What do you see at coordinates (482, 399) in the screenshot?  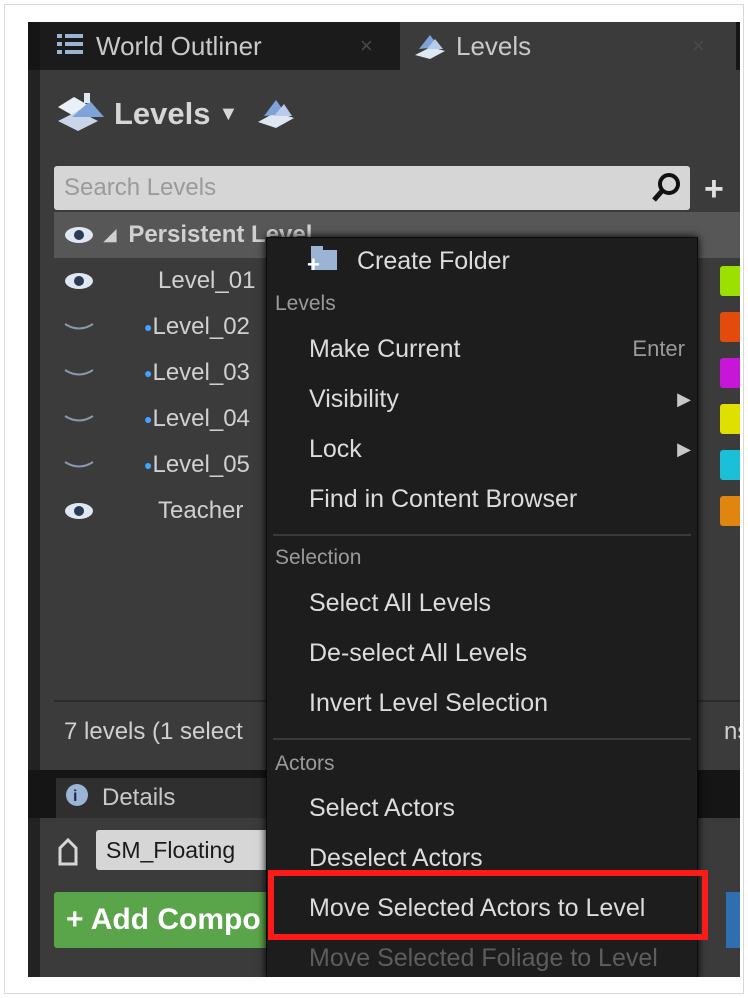 I see `menu-item-visibility: Visibility ▶` at bounding box center [482, 399].